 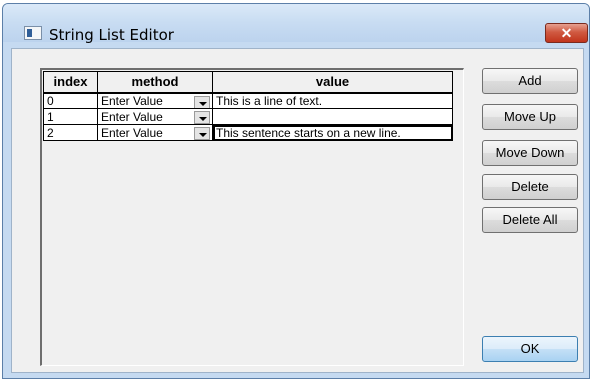 What do you see at coordinates (332, 132) in the screenshot?
I see `value-cell: This sentence starts on a new line.` at bounding box center [332, 132].